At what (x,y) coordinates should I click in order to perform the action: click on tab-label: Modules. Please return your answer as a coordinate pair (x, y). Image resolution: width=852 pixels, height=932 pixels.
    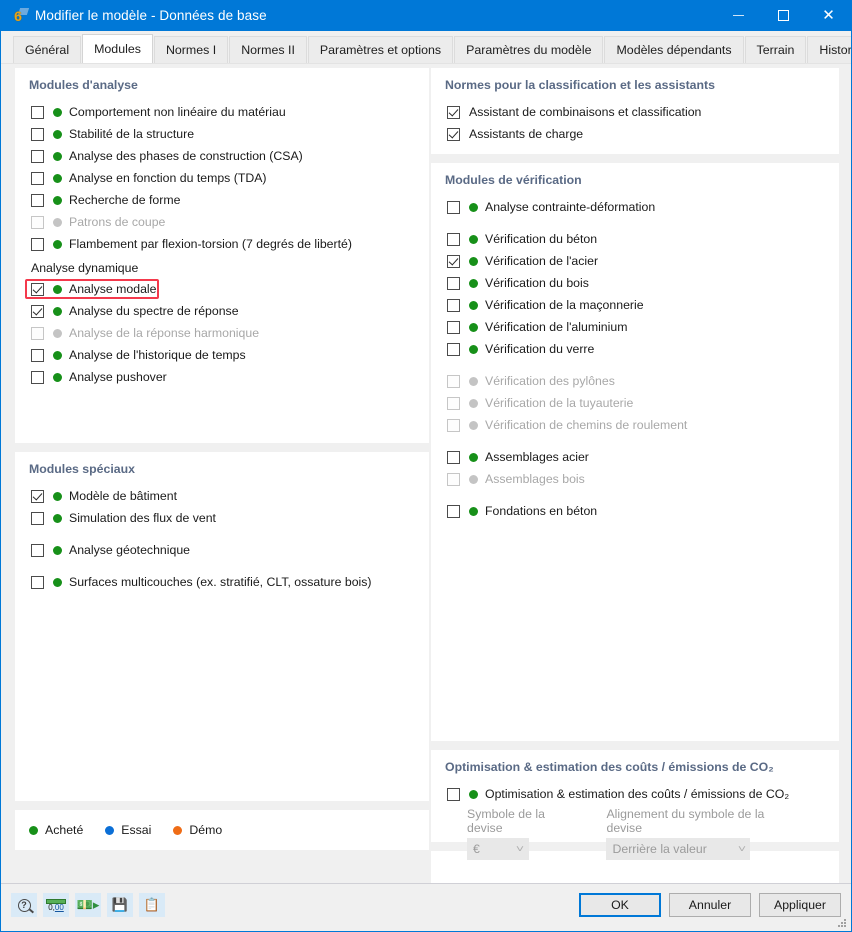
    Looking at the image, I should click on (117, 49).